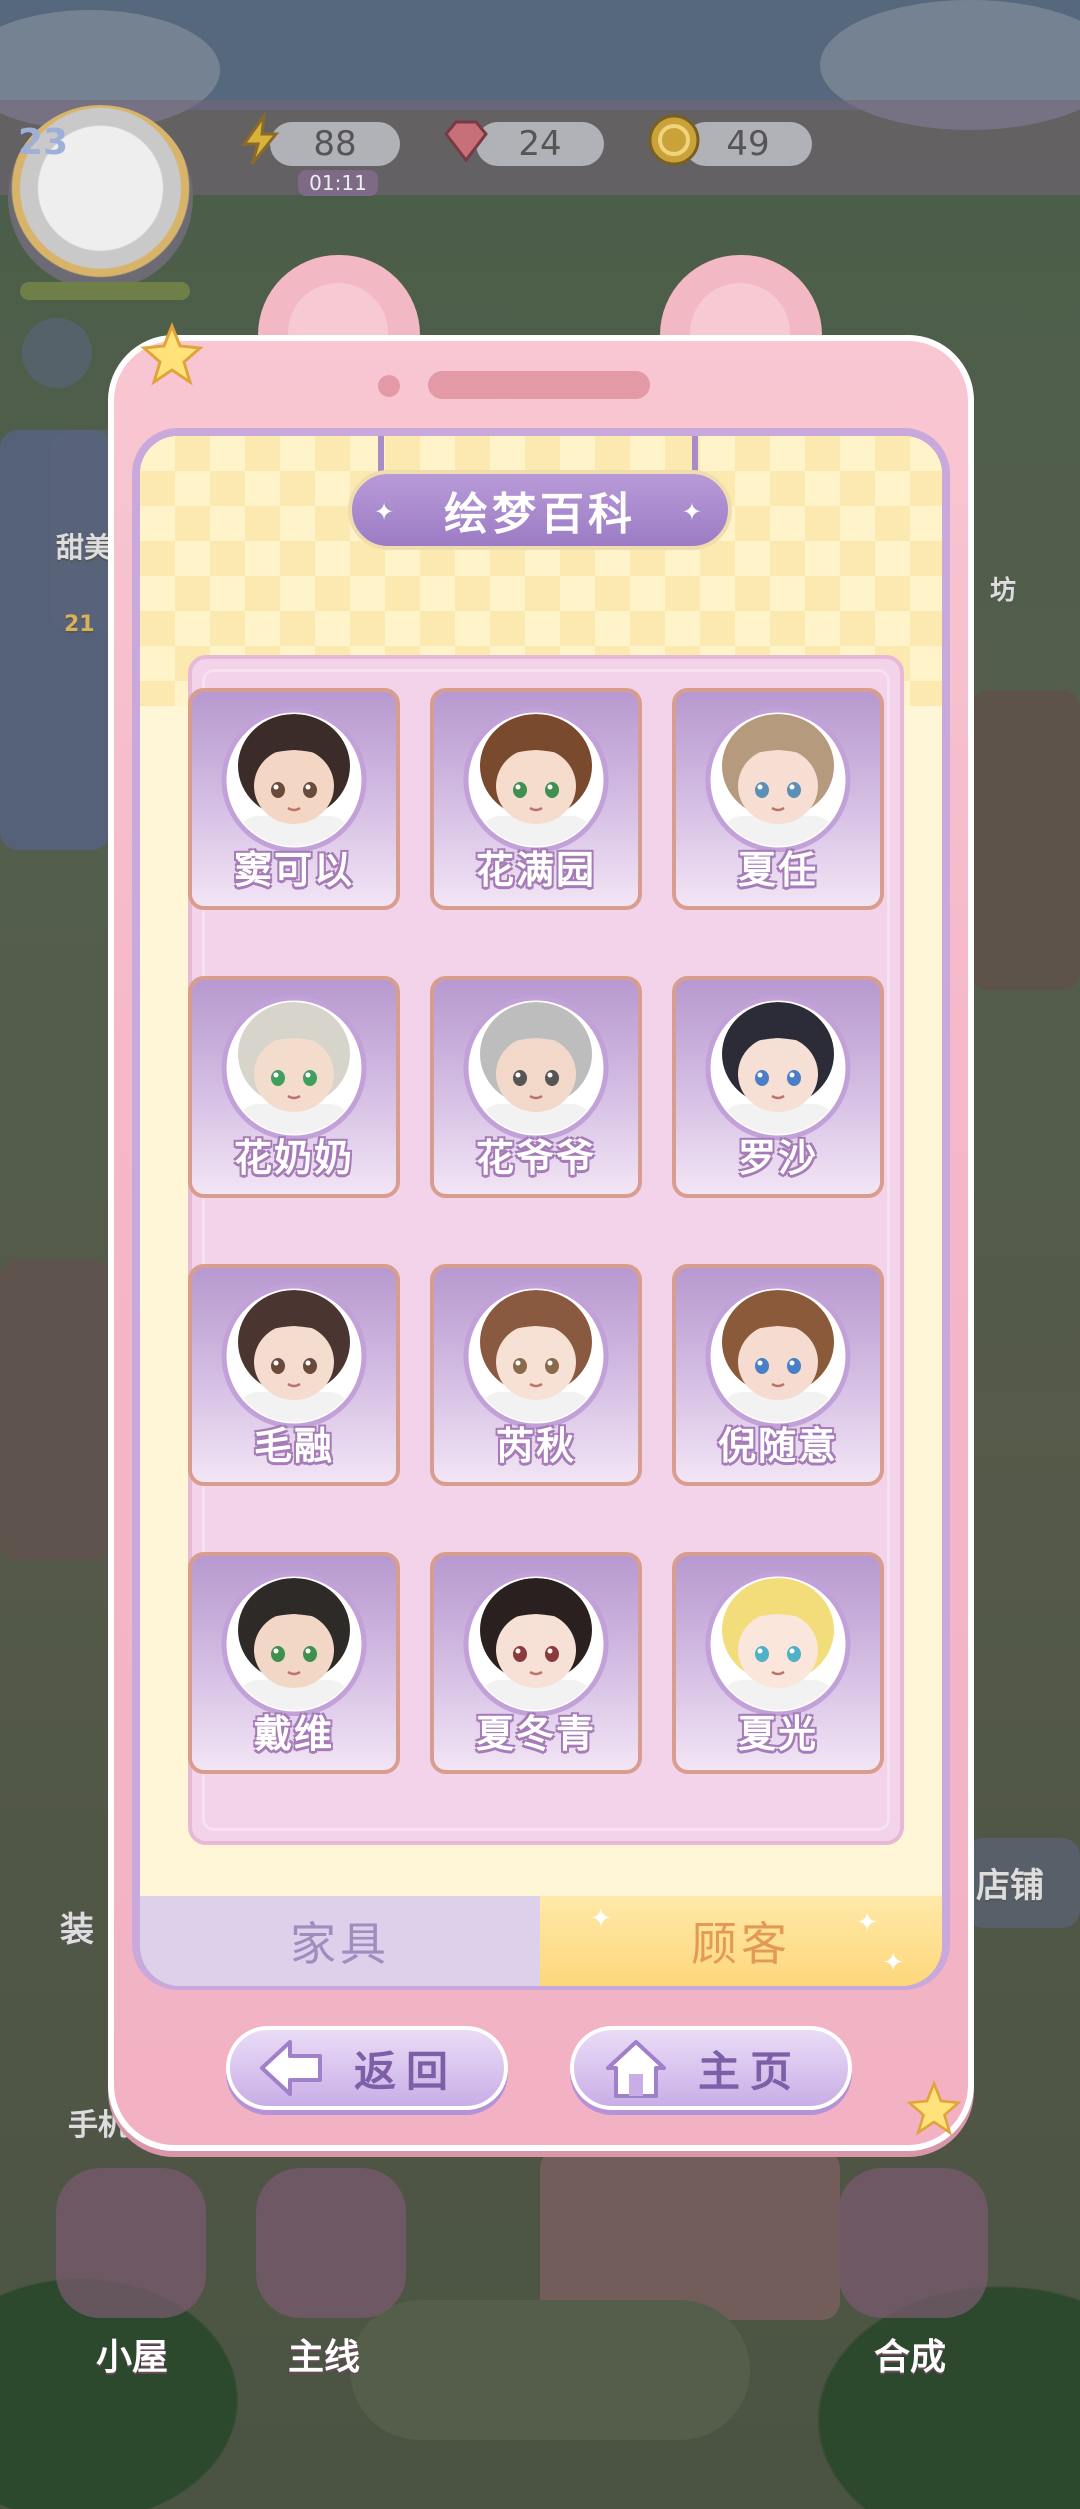 This screenshot has height=2509, width=1080. Describe the element at coordinates (636, 2068) in the screenshot. I see `home-icon` at that location.